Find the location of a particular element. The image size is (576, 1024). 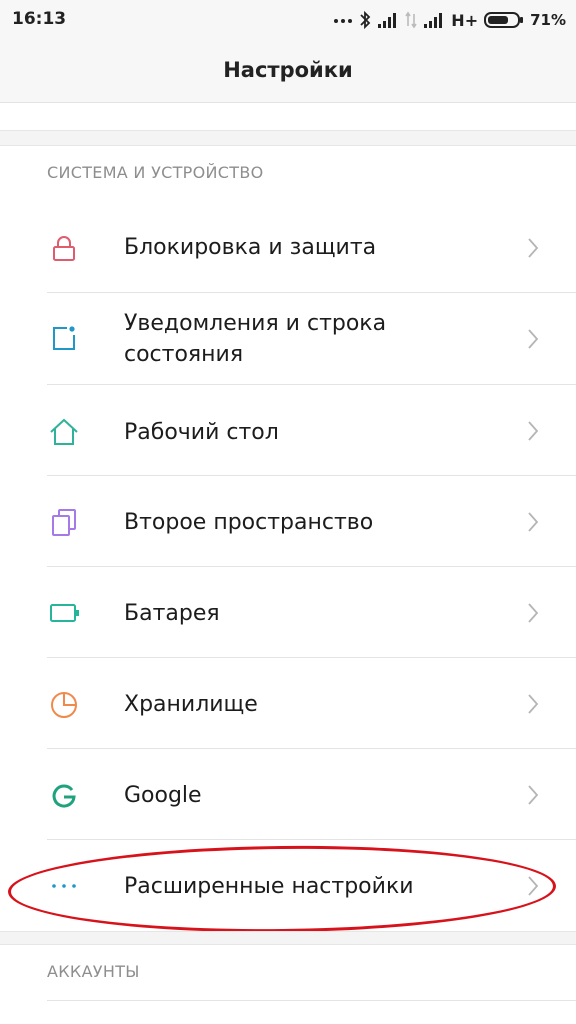

home-icon is located at coordinates (64, 432).